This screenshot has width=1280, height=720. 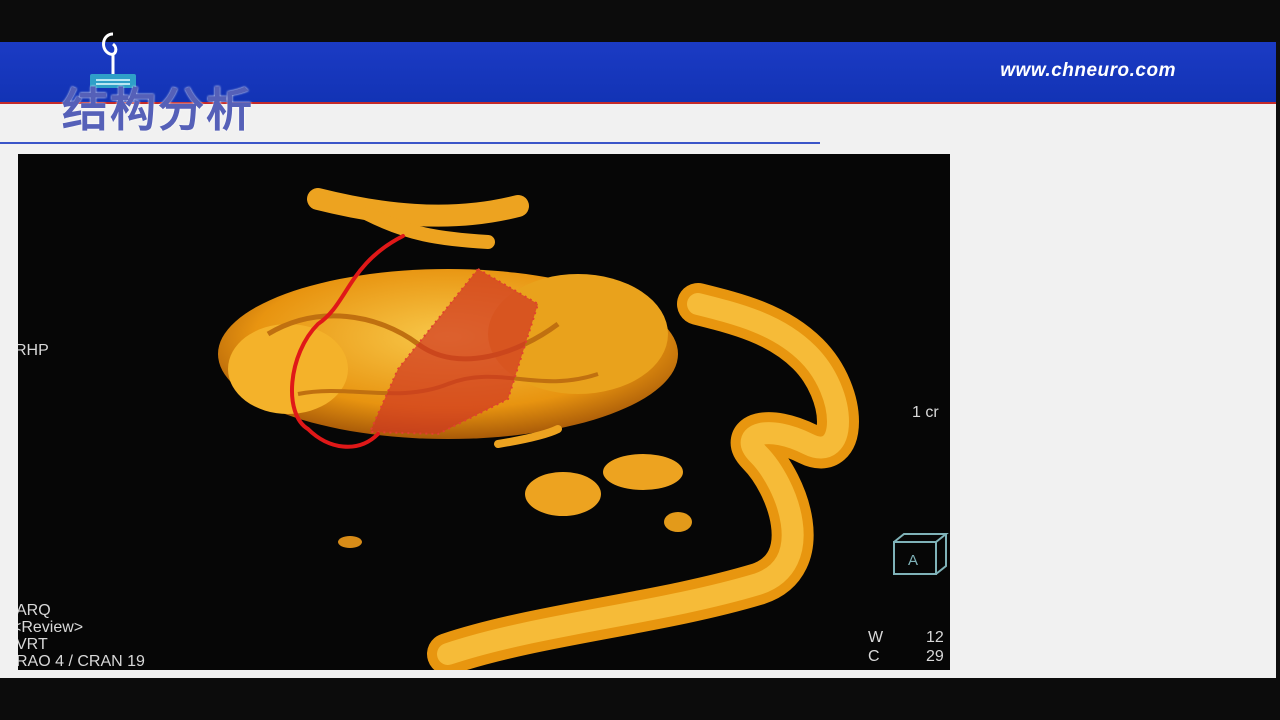 I want to click on bottom-letterbox, so click(x=640, y=699).